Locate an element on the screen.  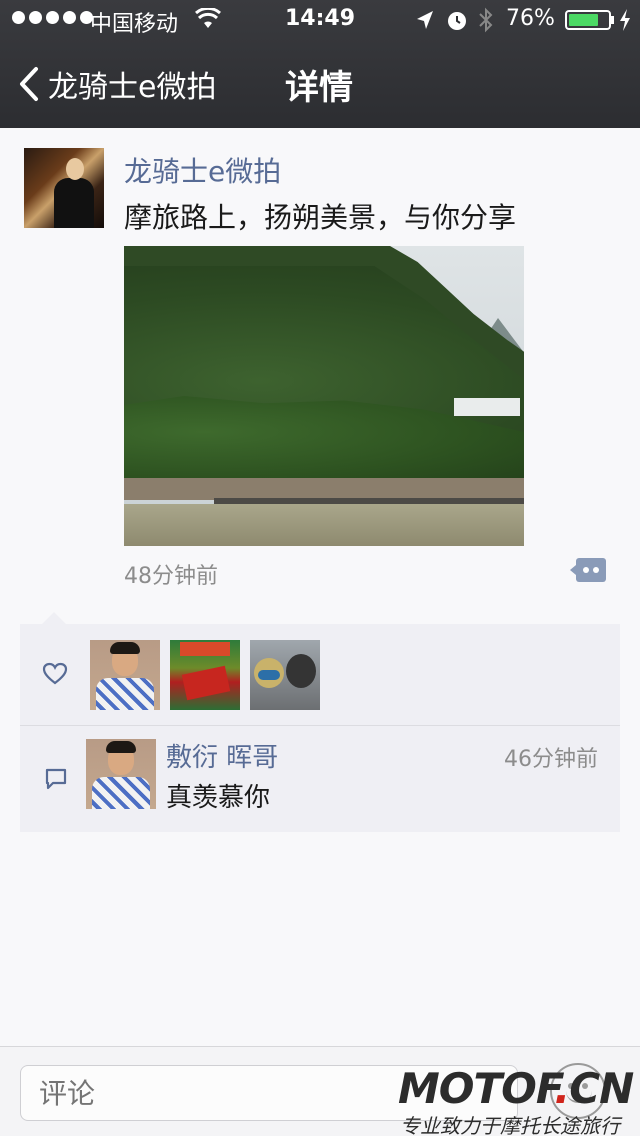
comment-input-bar is located at coordinates (320, 1091).